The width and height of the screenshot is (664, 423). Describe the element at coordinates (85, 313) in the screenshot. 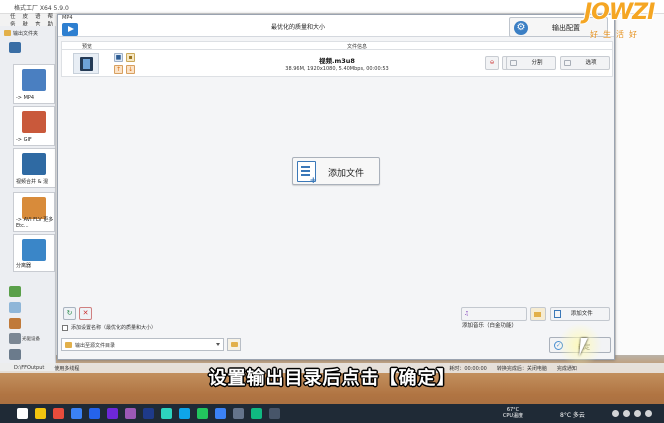

I see `delete-icon: ✕` at that location.